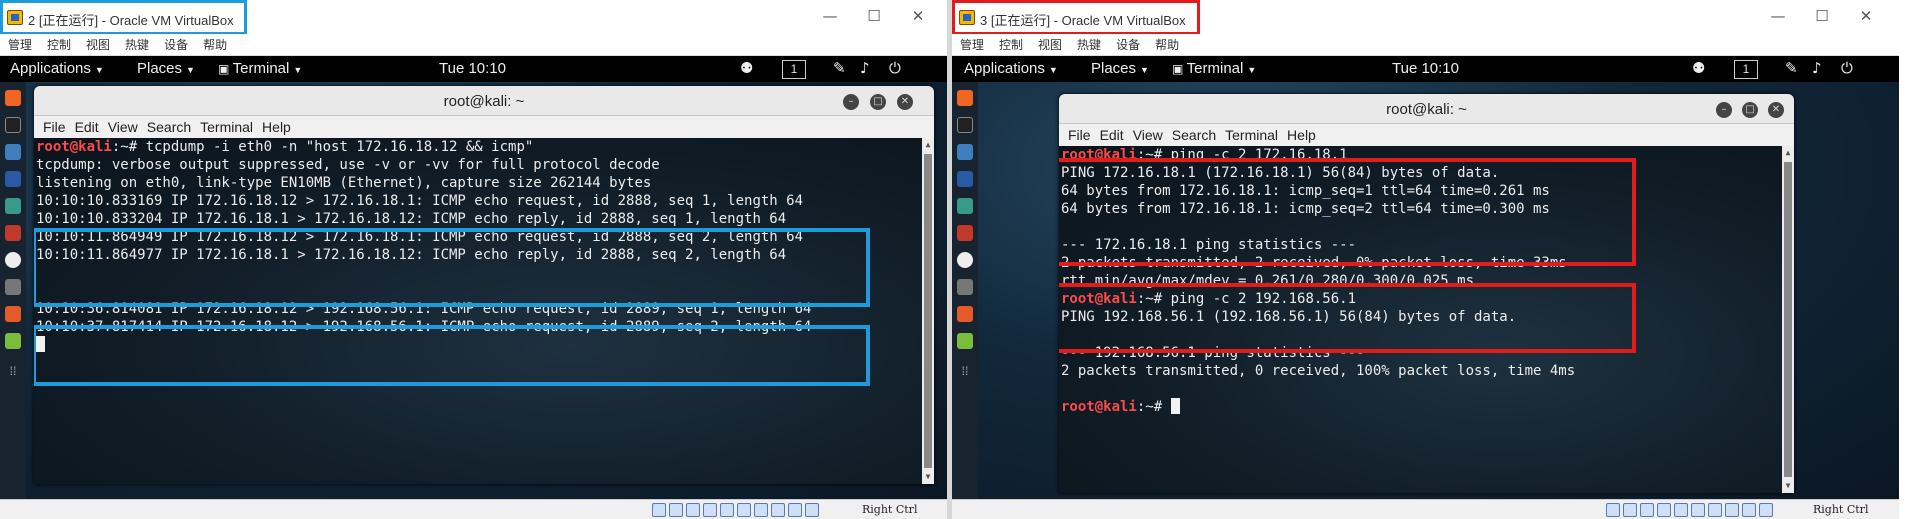 The image size is (1920, 519). I want to click on terminal-icon: ▣, so click(1179, 69).